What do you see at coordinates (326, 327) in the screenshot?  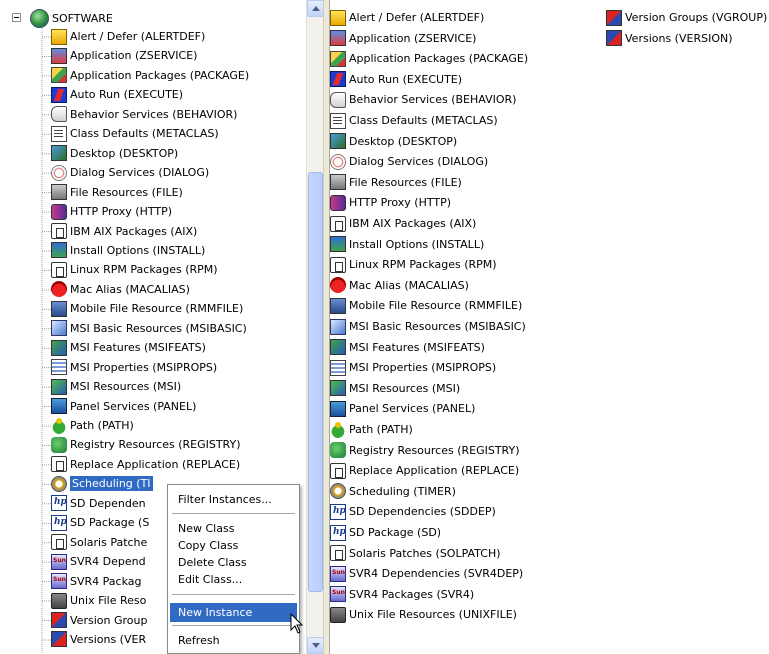 I see `pane-splitter` at bounding box center [326, 327].